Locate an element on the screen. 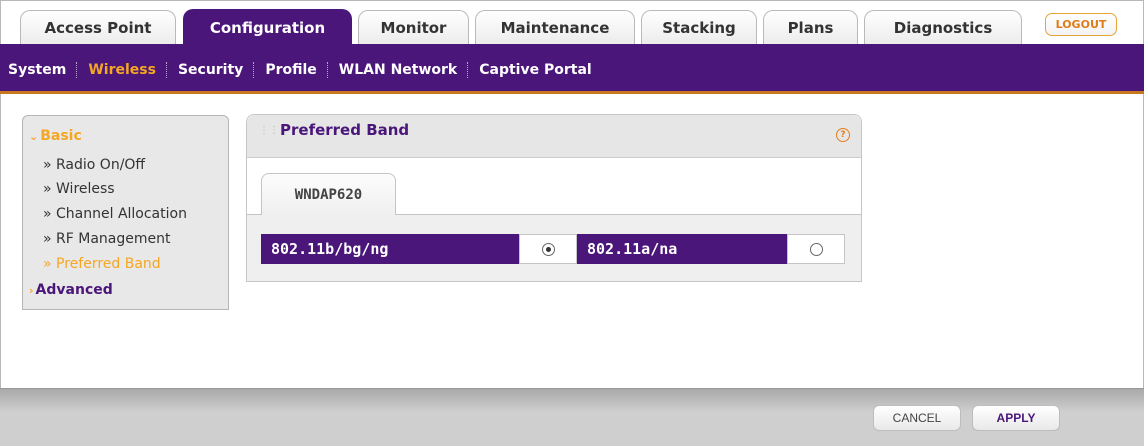  radio-unselected-icon is located at coordinates (816, 249).